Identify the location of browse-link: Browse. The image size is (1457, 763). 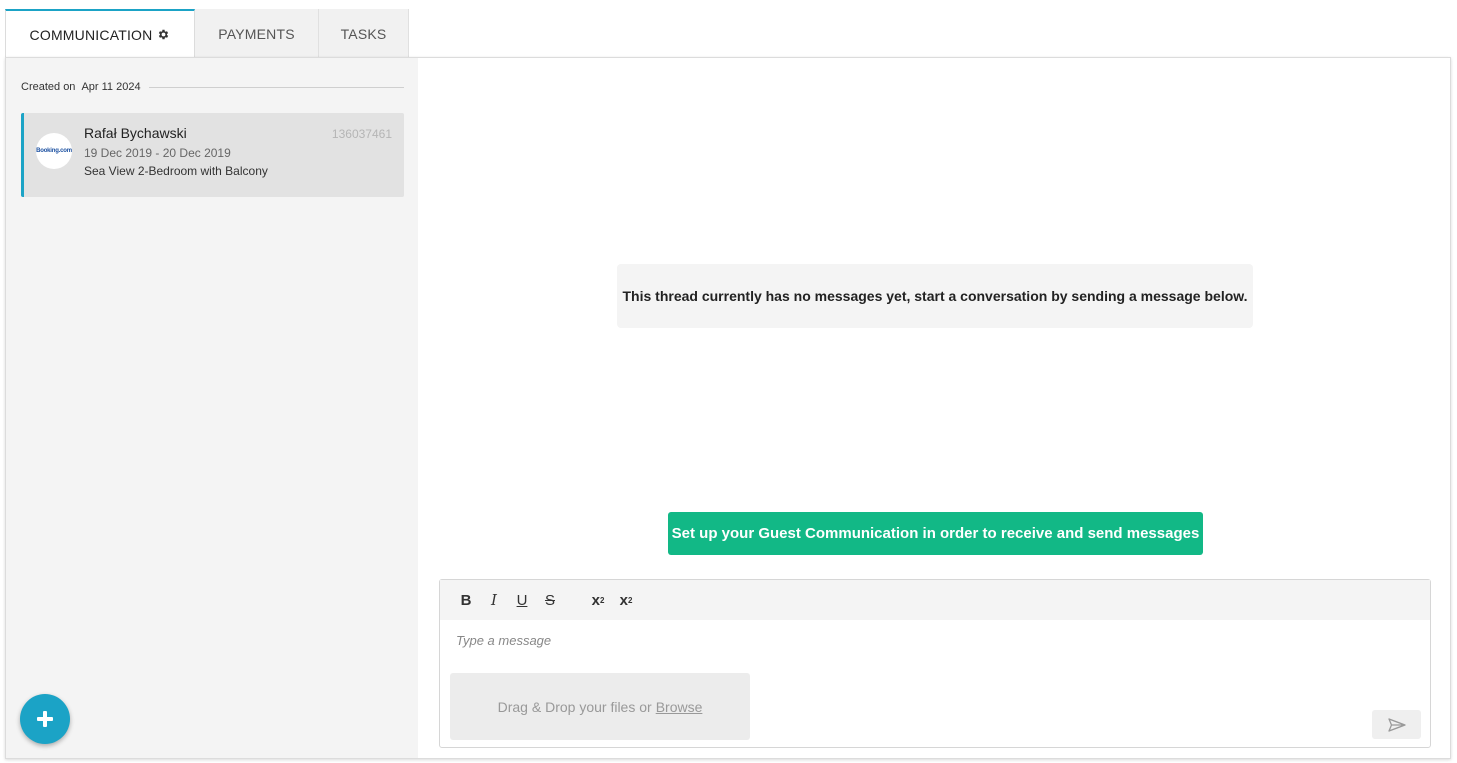
(679, 707).